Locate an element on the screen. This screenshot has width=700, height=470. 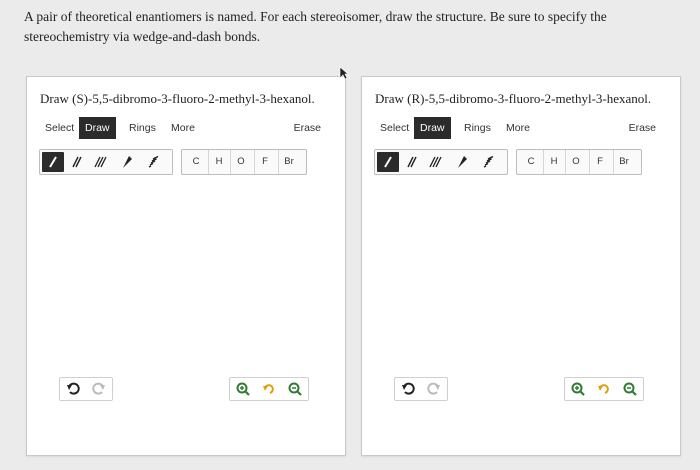
mouse-cursor-icon is located at coordinates (344, 75).